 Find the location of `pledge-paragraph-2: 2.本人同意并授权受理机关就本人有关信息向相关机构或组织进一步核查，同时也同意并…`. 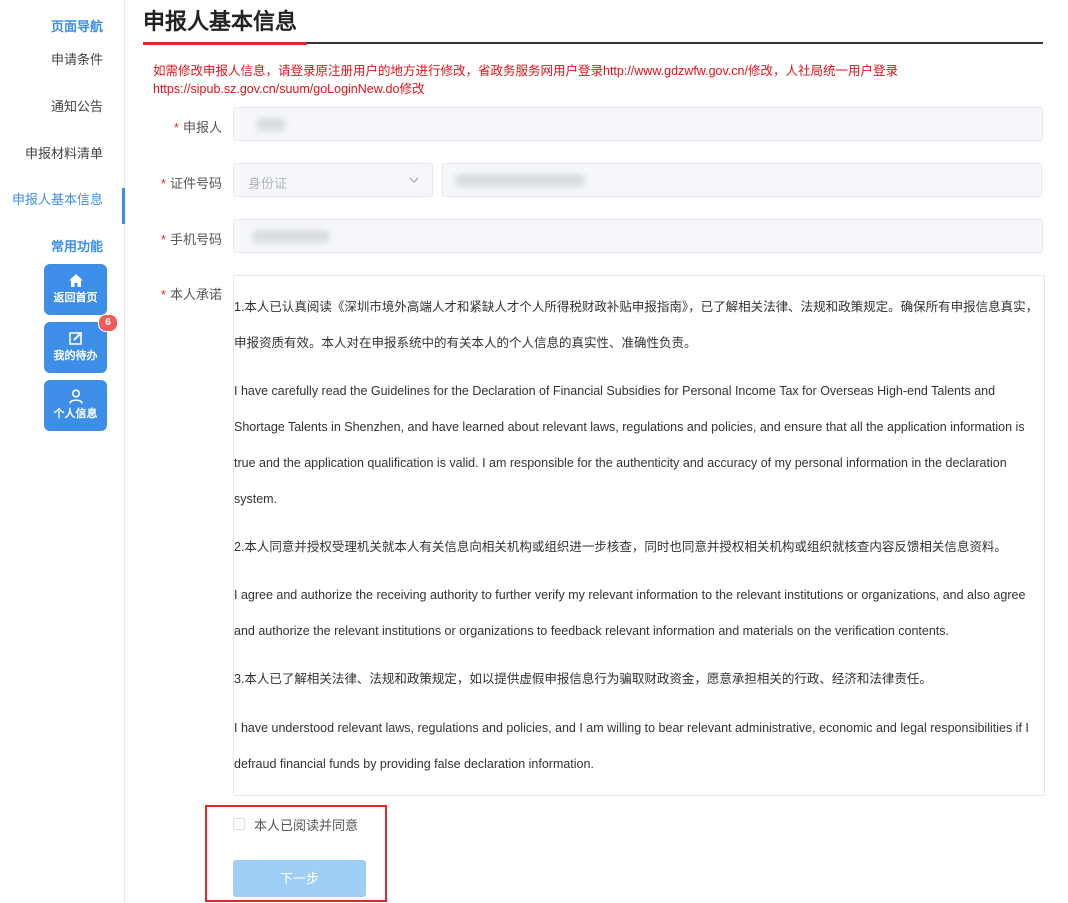

pledge-paragraph-2: 2.本人同意并授权受理机关就本人有关信息向相关机构或组织进一步核查，同时也同意并… is located at coordinates (620, 547).